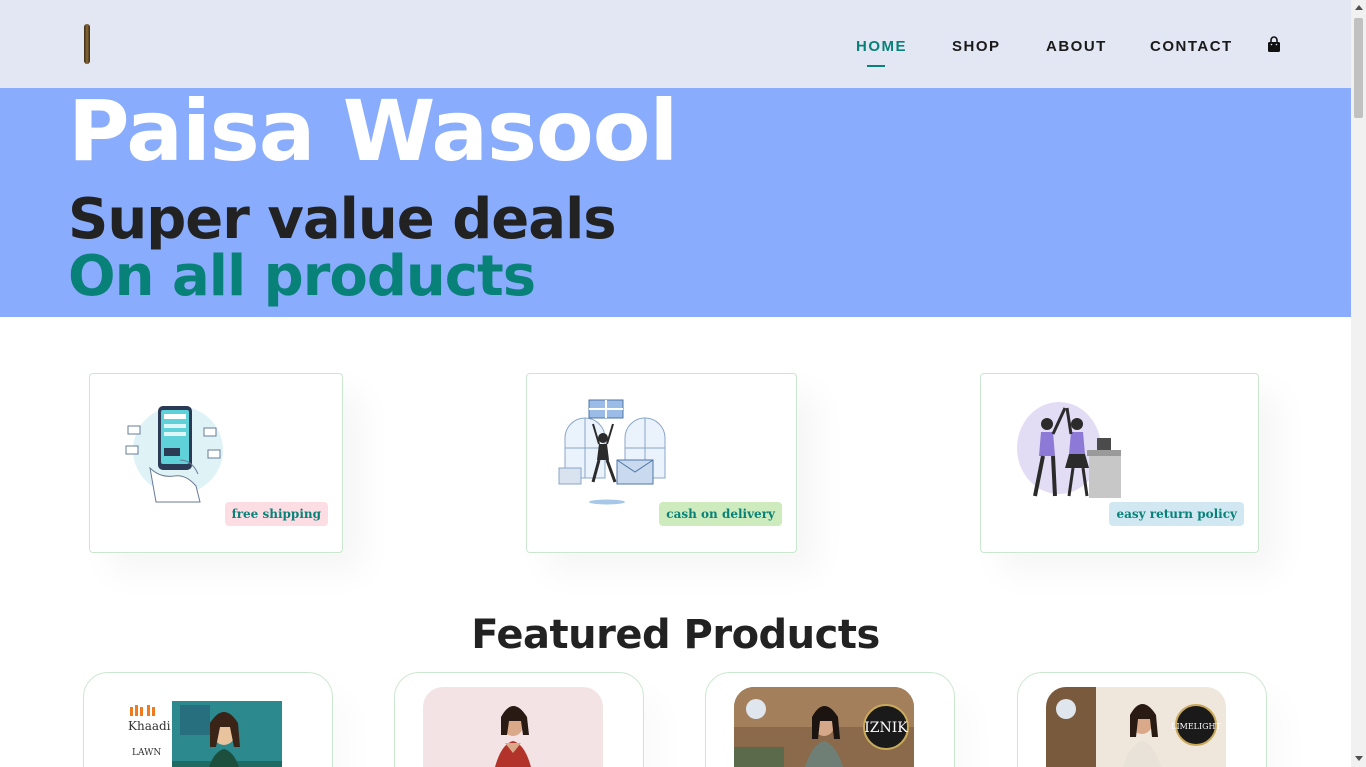 Image resolution: width=1366 pixels, height=767 pixels. Describe the element at coordinates (886, 728) in the screenshot. I see `iznik-brand-text: IZNIK` at that location.